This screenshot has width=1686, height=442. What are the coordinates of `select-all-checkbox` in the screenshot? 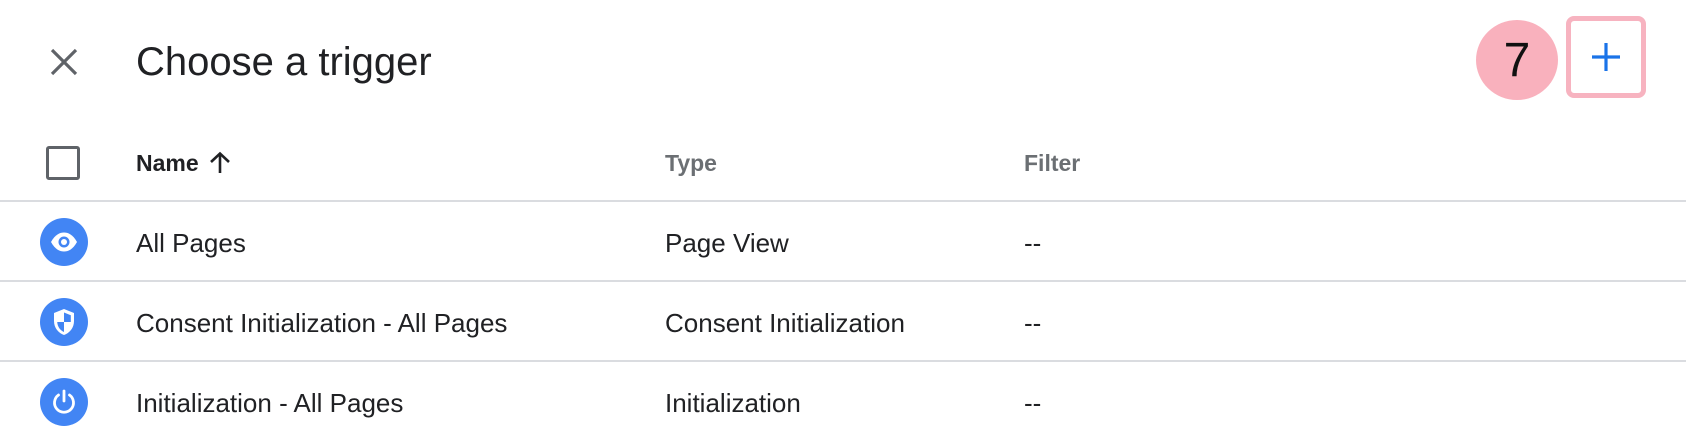 It's located at (63, 163).